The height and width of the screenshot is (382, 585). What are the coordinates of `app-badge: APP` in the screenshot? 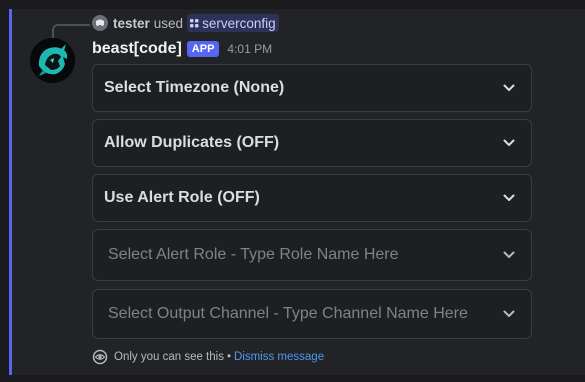 It's located at (203, 49).